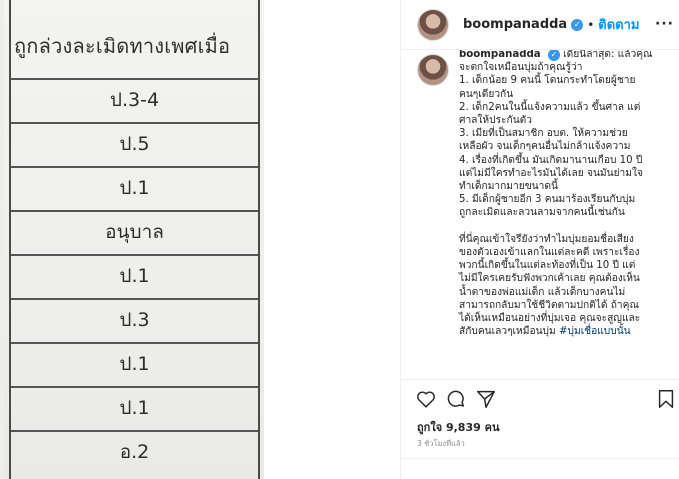  Describe the element at coordinates (666, 399) in the screenshot. I see `bookmark-icon` at that location.